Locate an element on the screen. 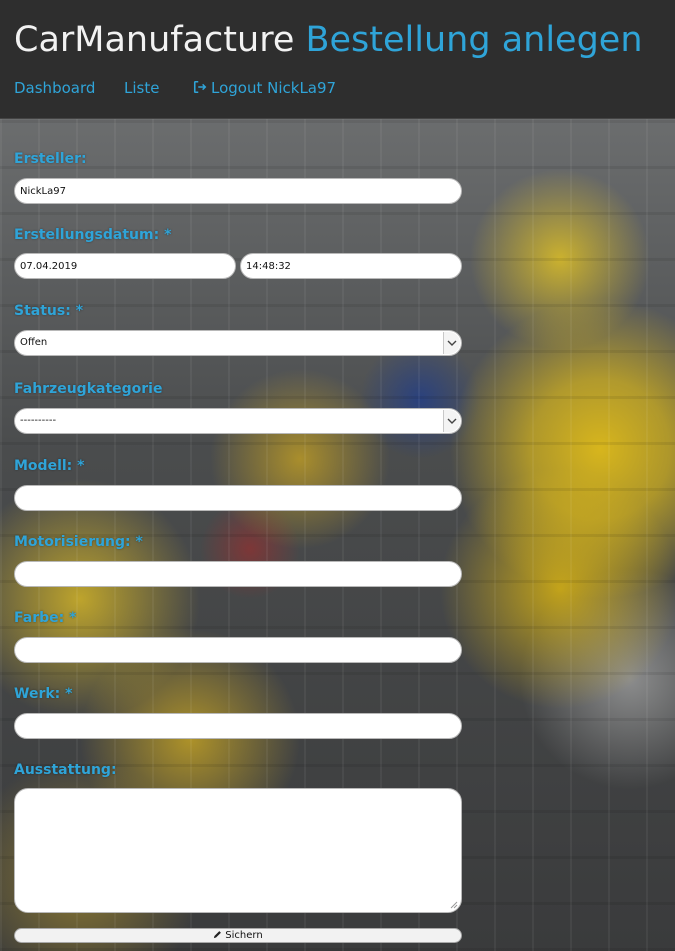  category-label: Fahrzeugkategorie is located at coordinates (88, 389).